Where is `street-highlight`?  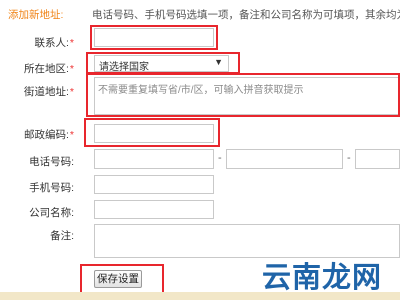 street-highlight is located at coordinates (243, 95).